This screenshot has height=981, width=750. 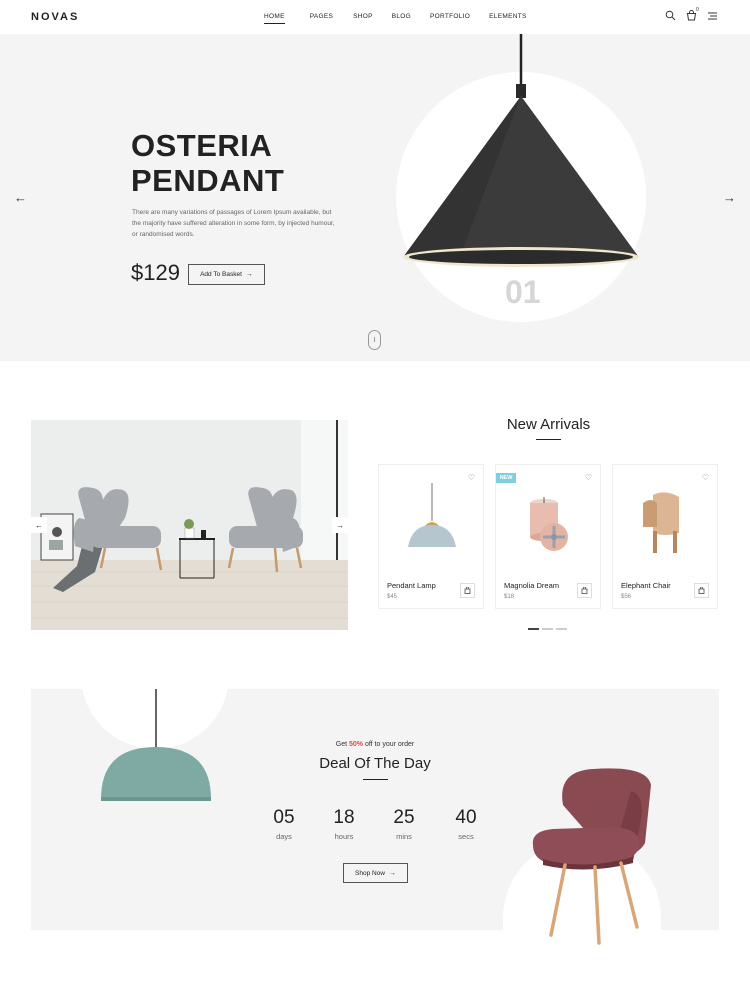 What do you see at coordinates (374, 340) in the screenshot?
I see `scroll-indicator-icon` at bounding box center [374, 340].